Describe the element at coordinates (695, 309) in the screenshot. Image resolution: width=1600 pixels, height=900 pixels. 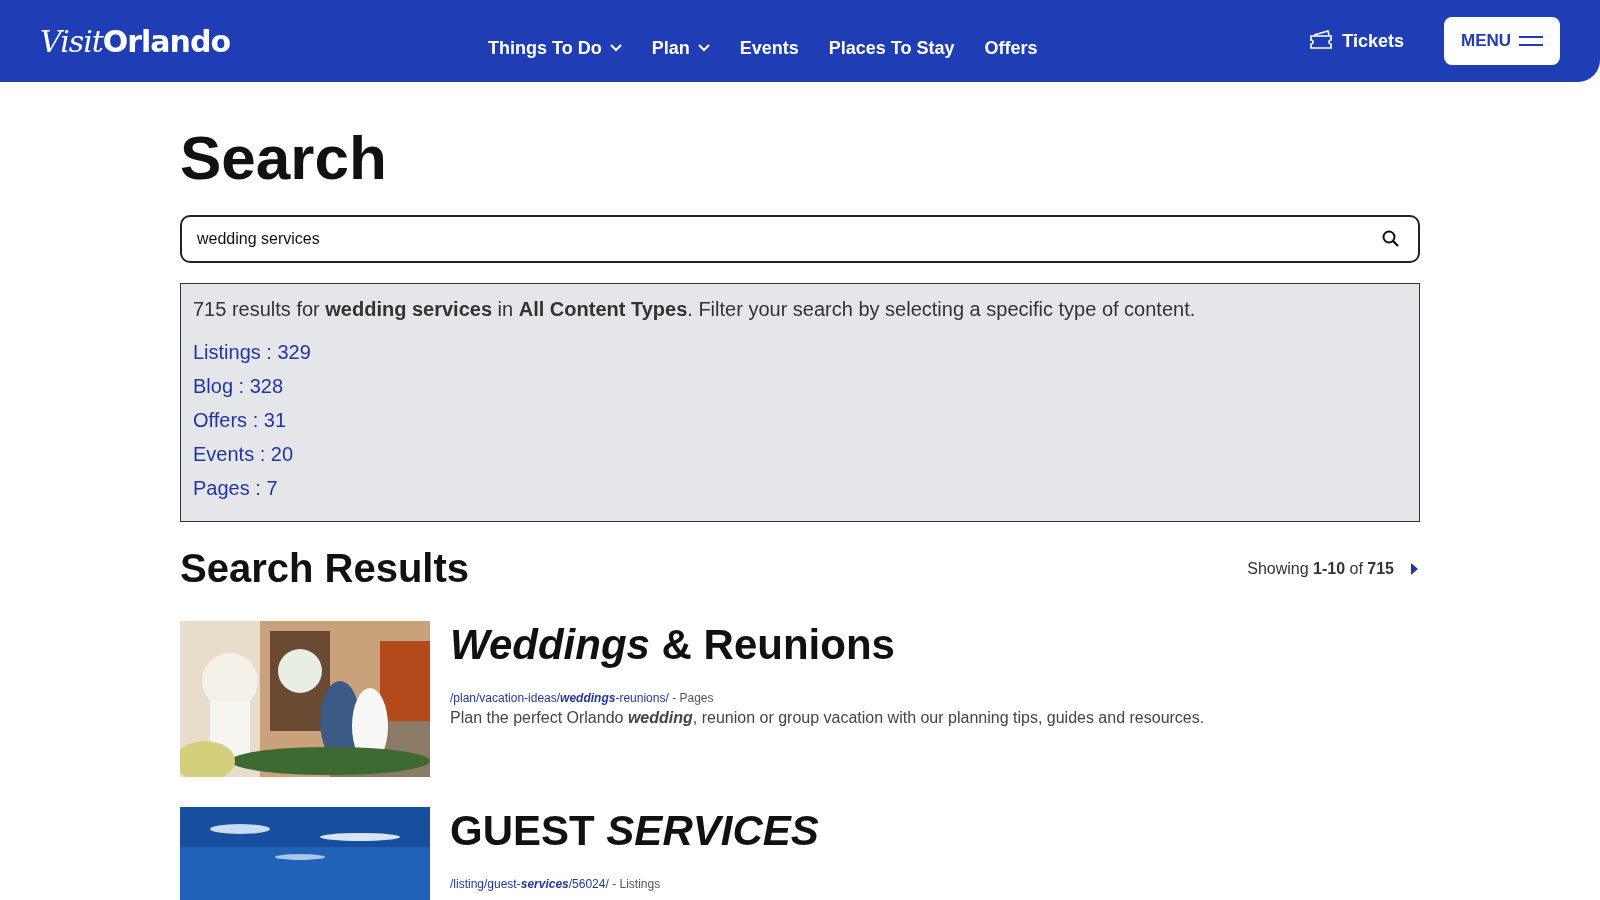
I see `results-summary: 715 results for wedding services in All Content Types. Filter your search by selecting a specific type of content.` at that location.